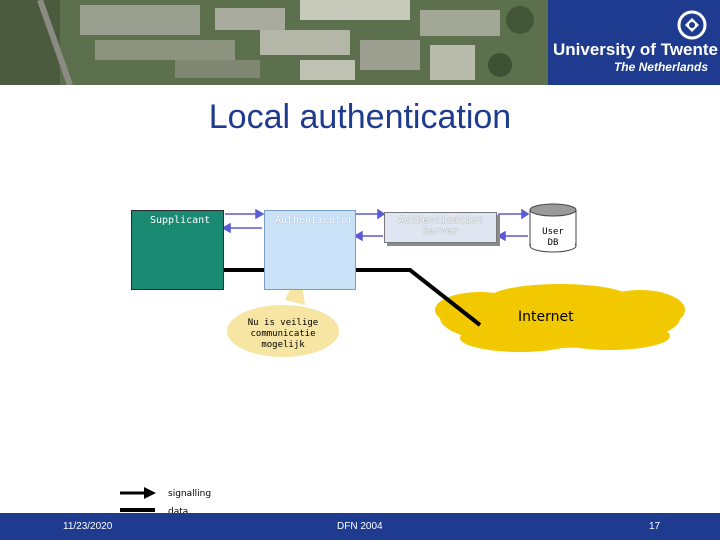  I want to click on footer-event: DFN 2004, so click(360, 526).